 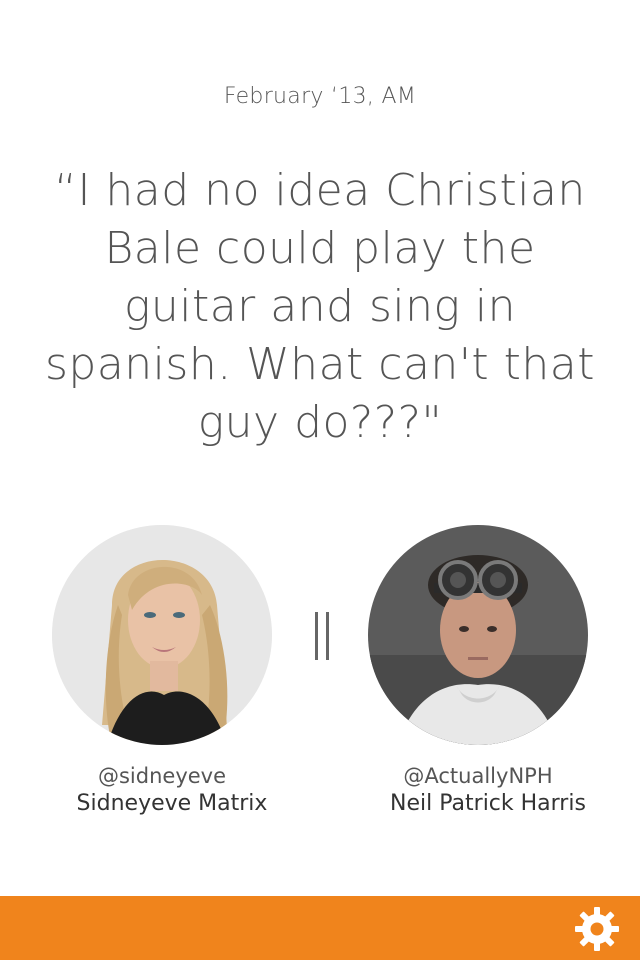 I want to click on avatar-sidneyeve, so click(x=162, y=635).